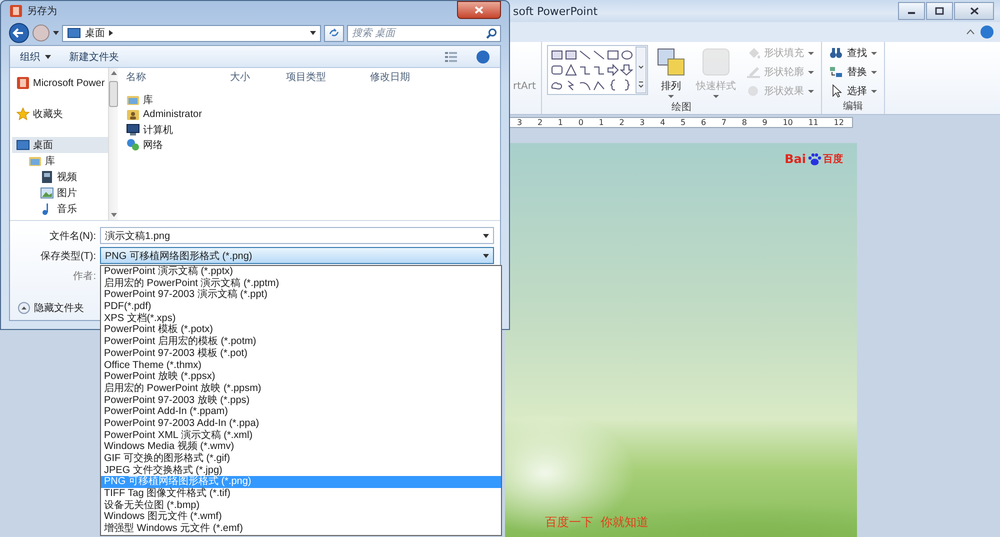 The height and width of the screenshot is (537, 1000). What do you see at coordinates (24, 308) in the screenshot?
I see `collapse-icon` at bounding box center [24, 308].